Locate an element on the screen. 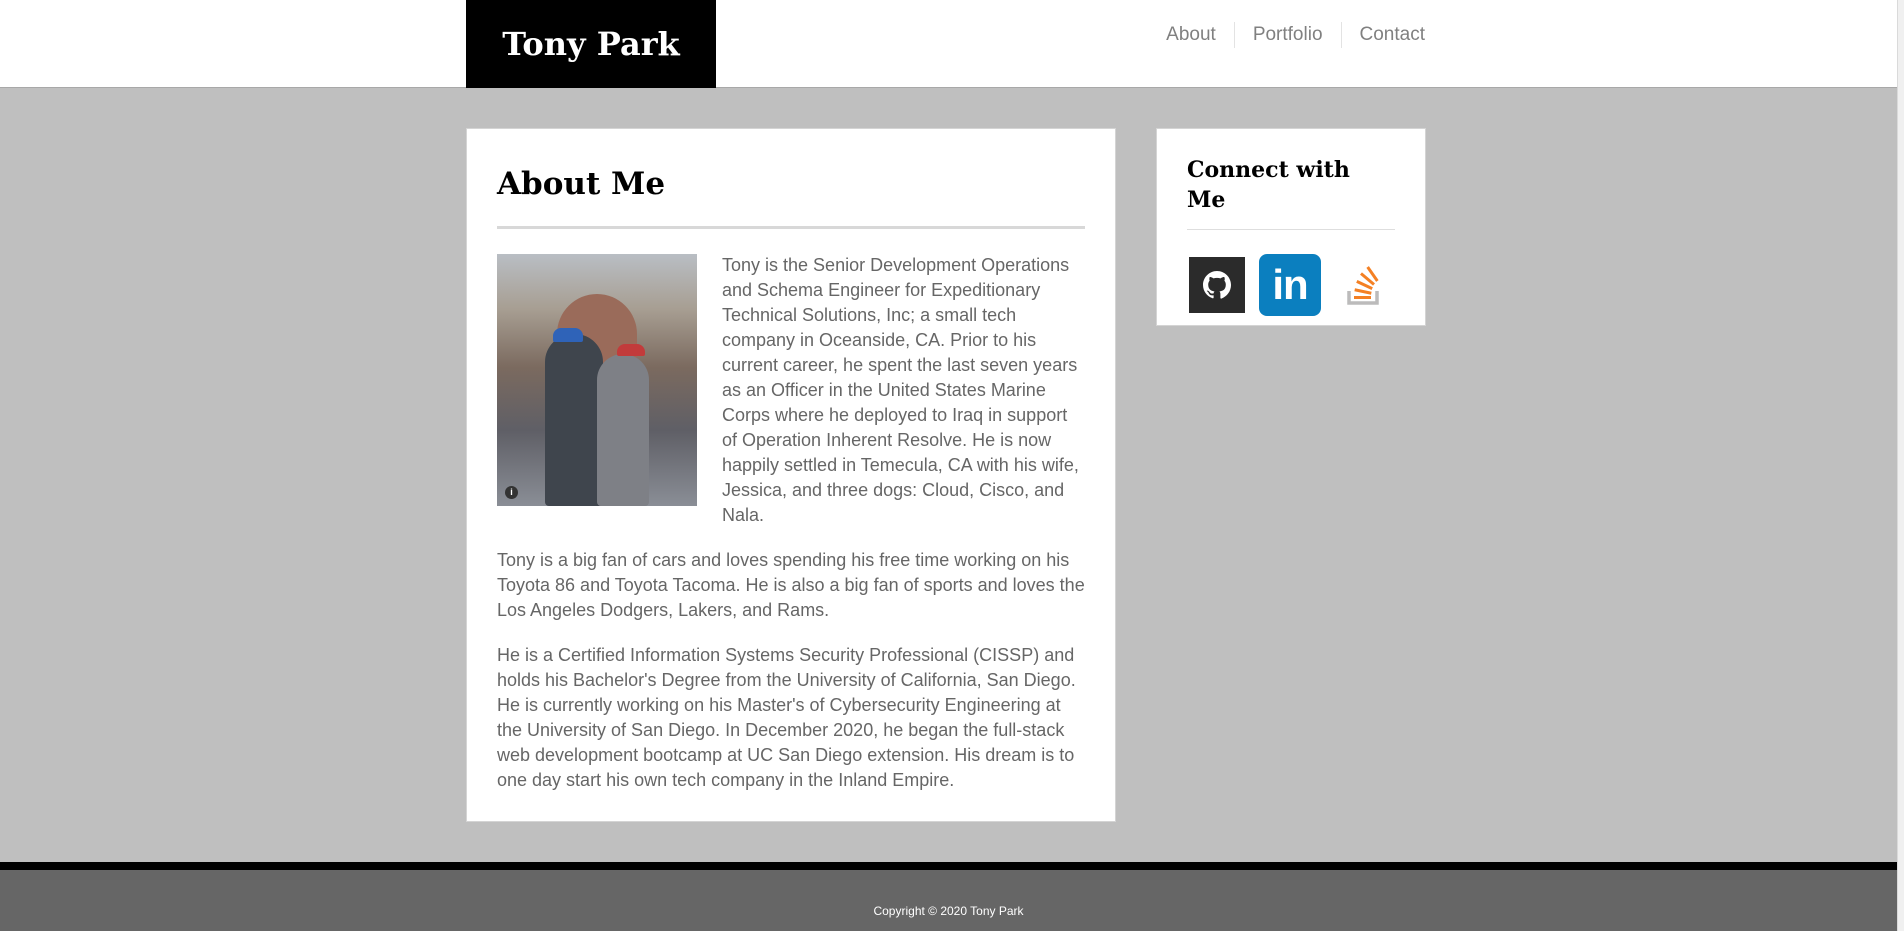 The height and width of the screenshot is (931, 1904). stackoverflow-icon is located at coordinates (1365, 285).